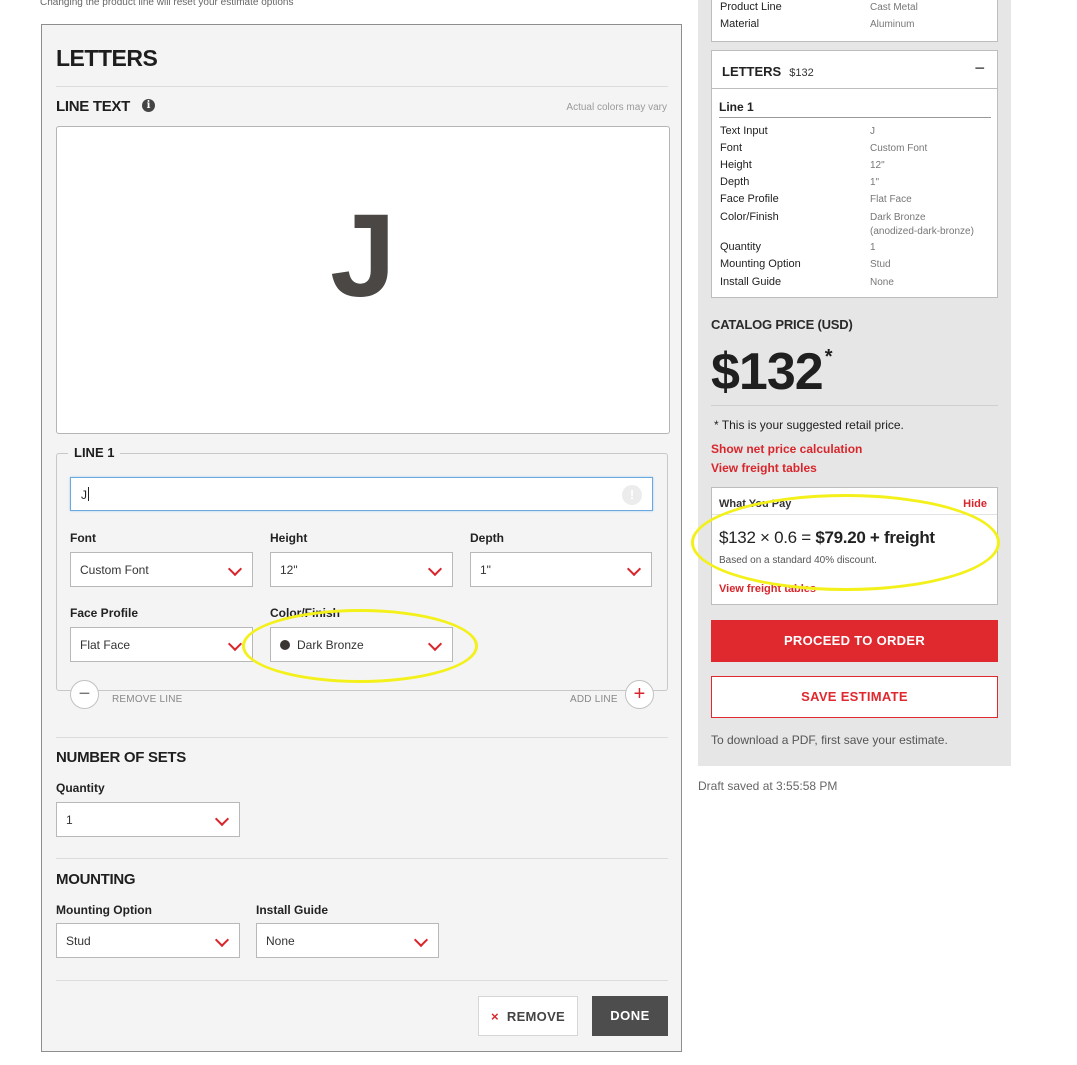 This screenshot has width=1077, height=1065. Describe the element at coordinates (363, 256) in the screenshot. I see `preview-letter-text: J` at that location.